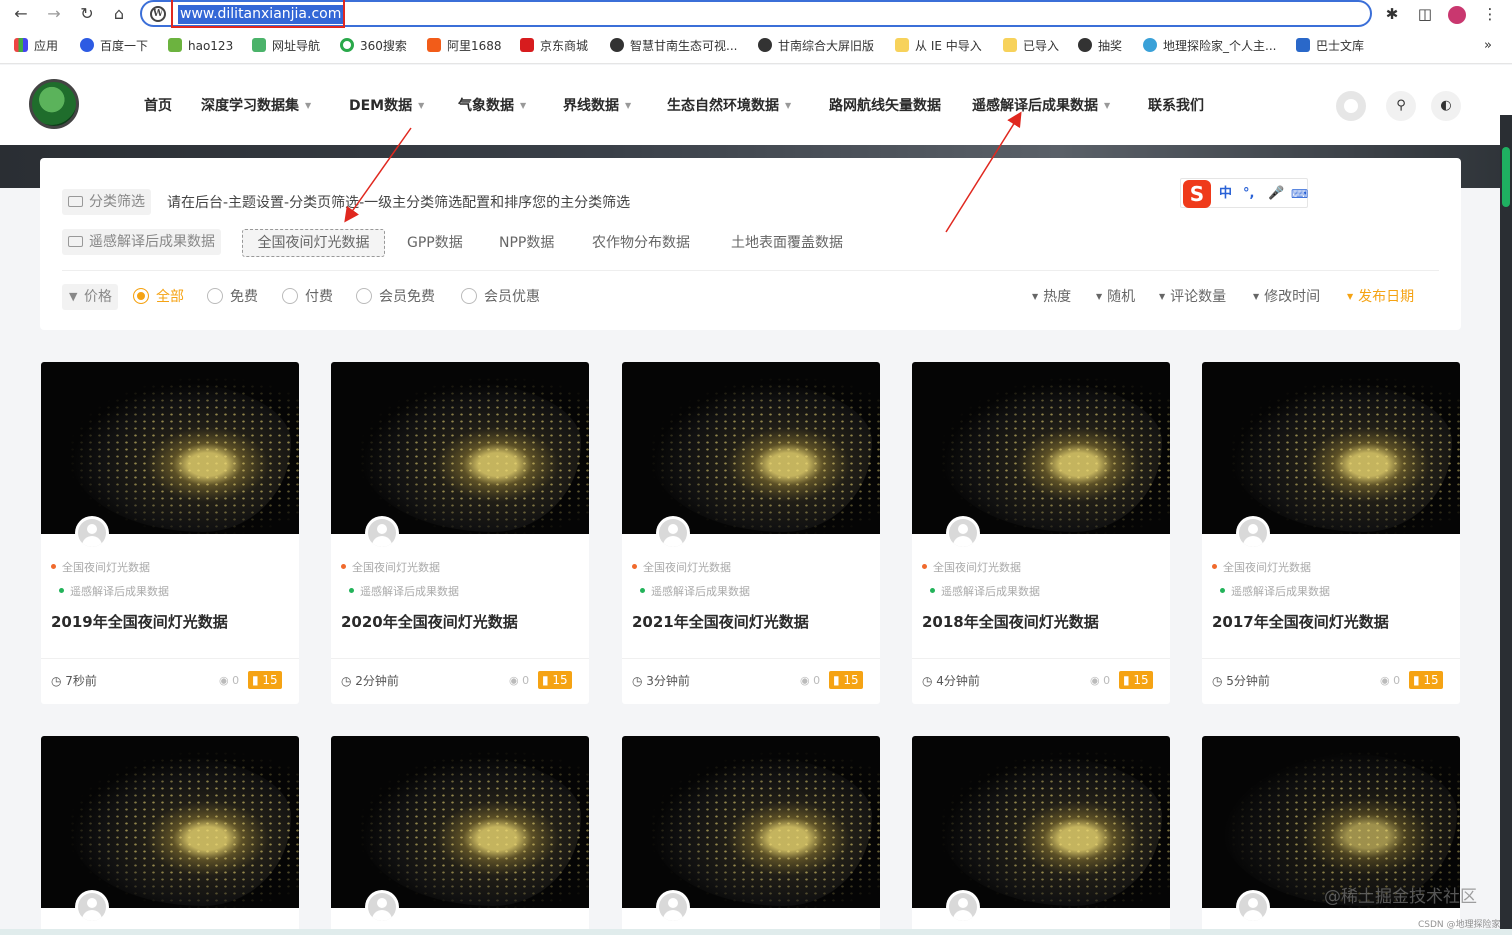 This screenshot has height=935, width=1512. What do you see at coordinates (119, 14) in the screenshot?
I see `home-icon: ⌂` at bounding box center [119, 14].